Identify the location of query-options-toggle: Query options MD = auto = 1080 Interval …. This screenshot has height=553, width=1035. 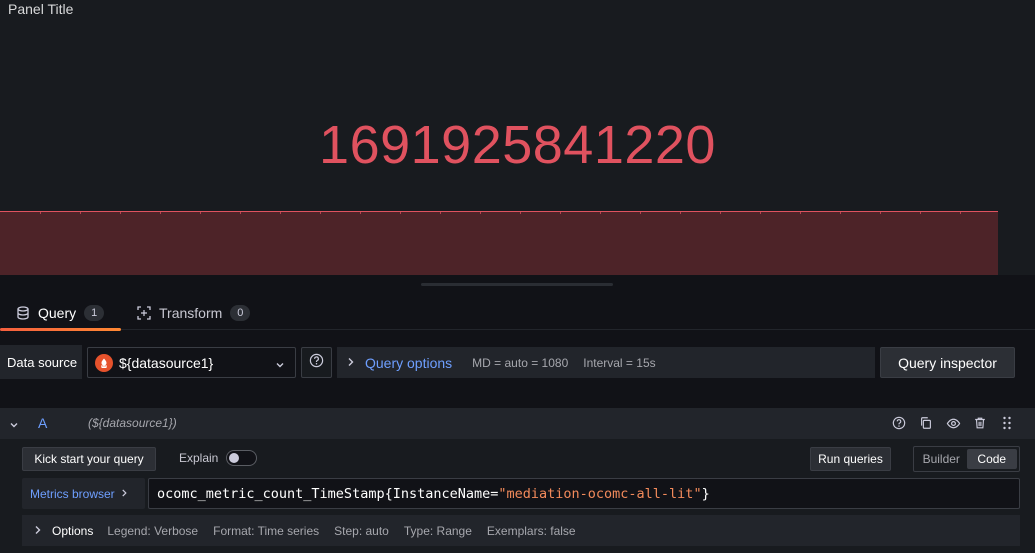
(606, 362).